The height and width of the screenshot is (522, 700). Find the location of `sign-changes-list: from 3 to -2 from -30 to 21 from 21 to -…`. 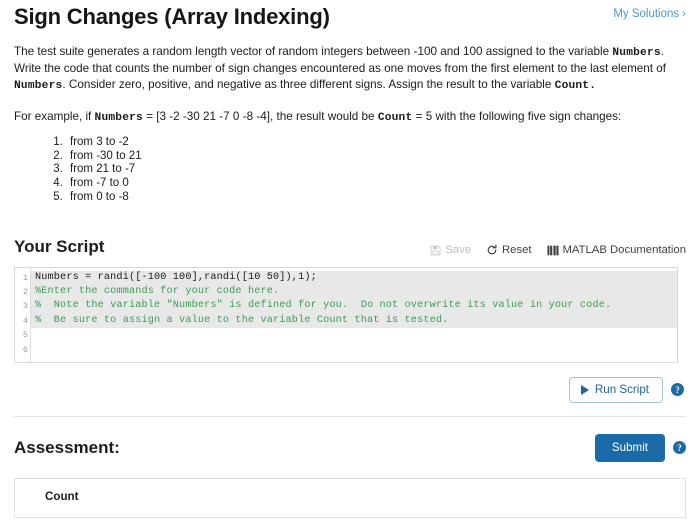

sign-changes-list: from 3 to -2 from -30 to 21 from 21 to -… is located at coordinates (350, 170).